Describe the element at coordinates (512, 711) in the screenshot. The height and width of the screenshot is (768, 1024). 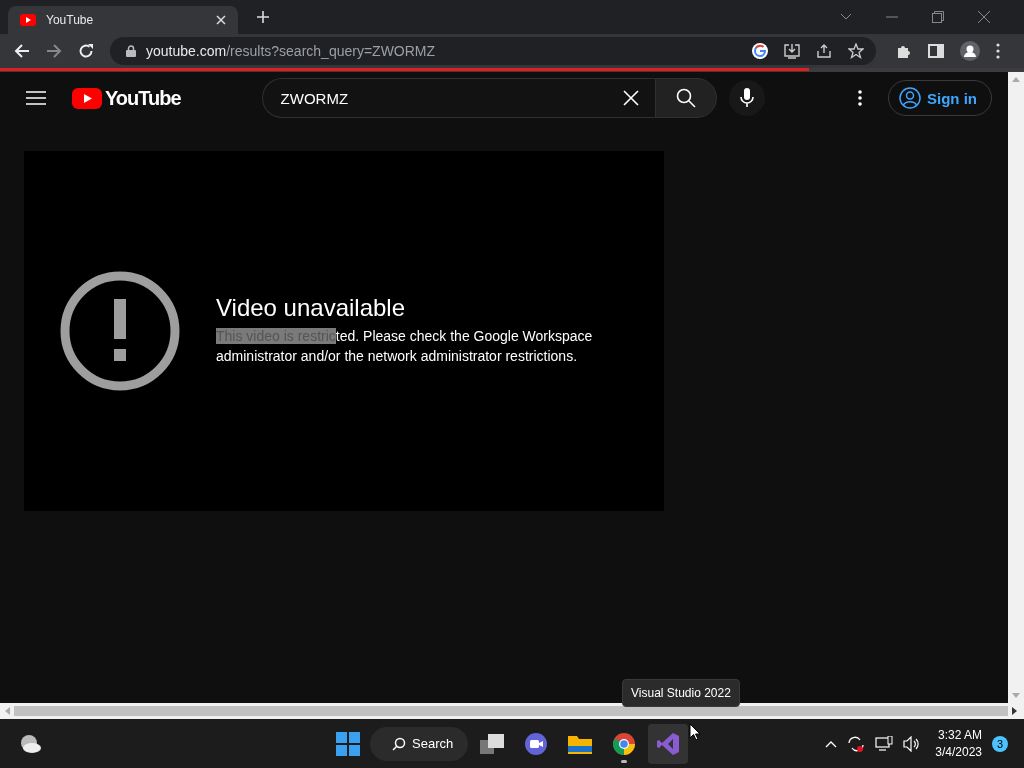
I see `horizontal-scrollbar` at that location.